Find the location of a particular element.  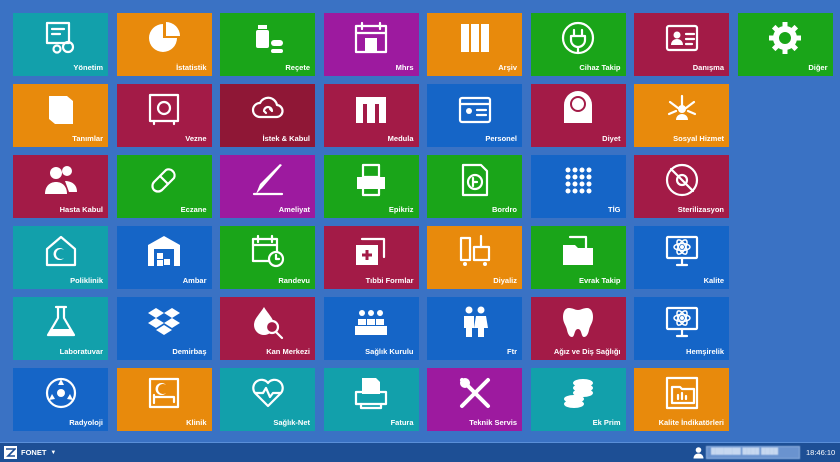

tile-label: Ek Prim is located at coordinates (606, 422).